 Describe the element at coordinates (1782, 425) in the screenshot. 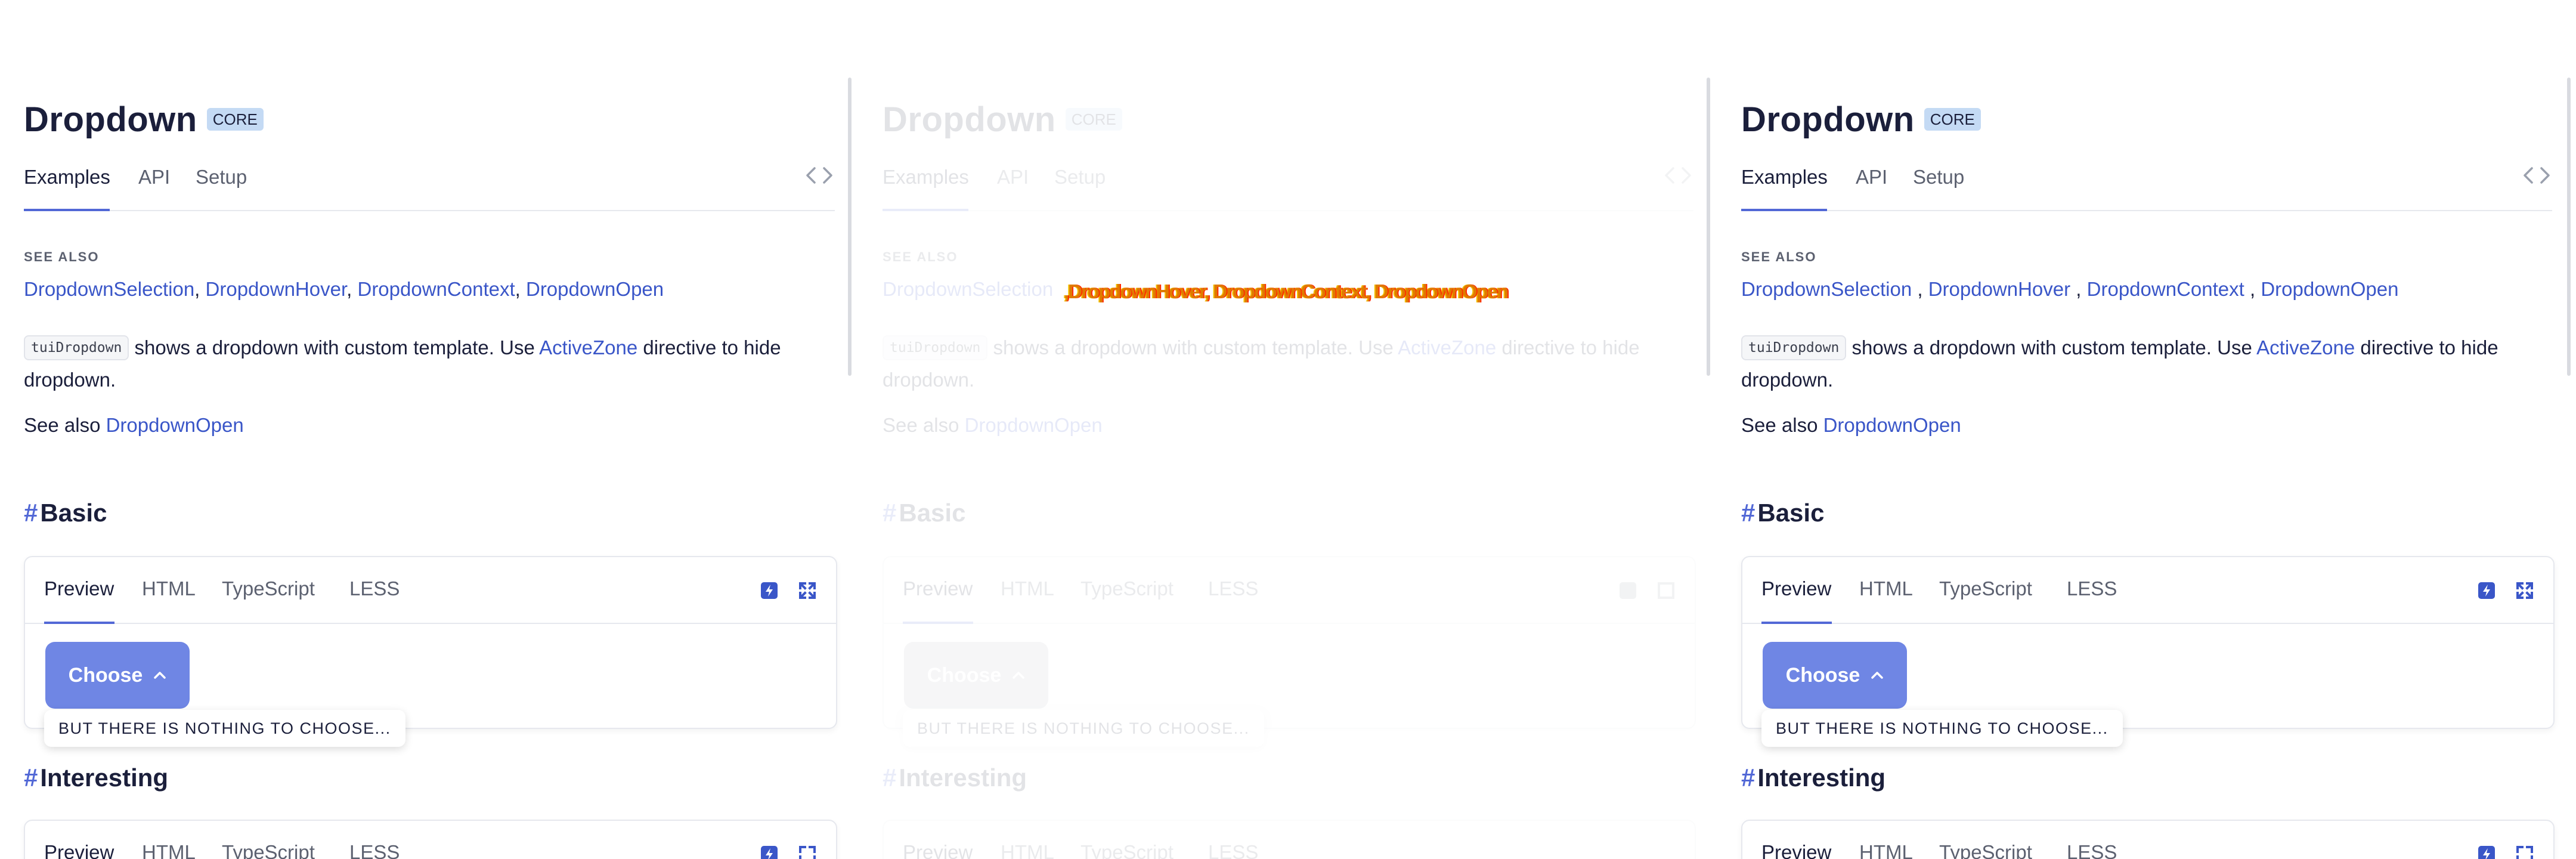

I see `see-also-prefix: See also` at that location.